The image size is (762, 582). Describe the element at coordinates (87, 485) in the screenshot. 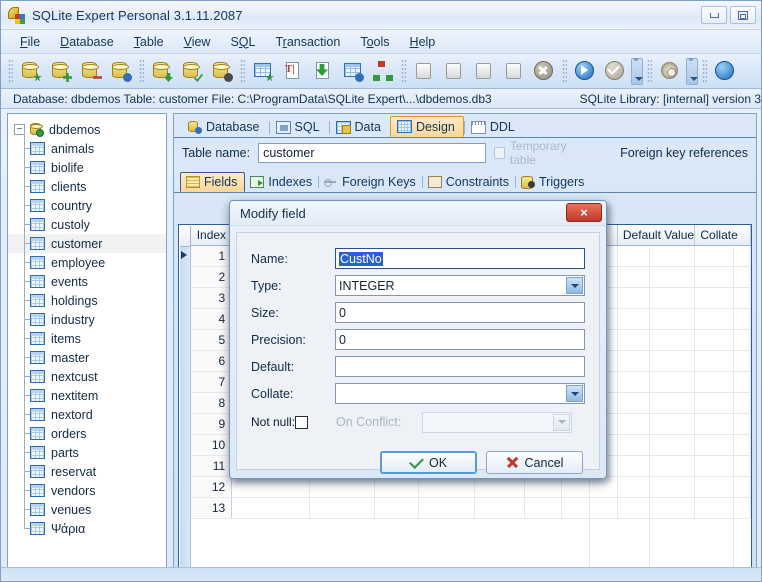

I see `tree-item-vendors: vendors` at that location.